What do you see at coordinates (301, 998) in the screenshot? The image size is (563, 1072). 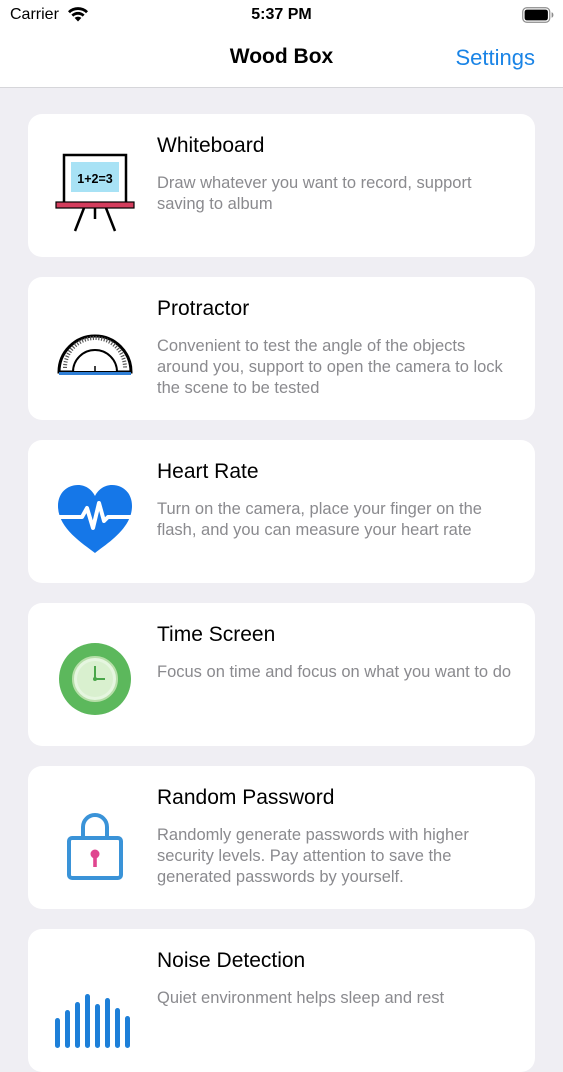 I see `tool-description: Quiet environment helps sleep and rest` at bounding box center [301, 998].